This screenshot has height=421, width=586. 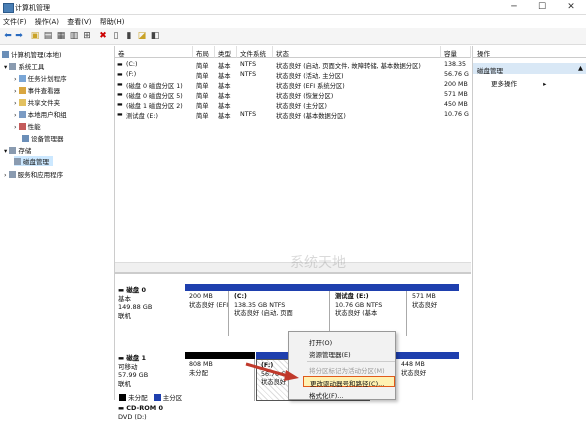 What do you see at coordinates (17, 150) in the screenshot?
I see `tree-storage: ▾ 存储` at bounding box center [17, 150].